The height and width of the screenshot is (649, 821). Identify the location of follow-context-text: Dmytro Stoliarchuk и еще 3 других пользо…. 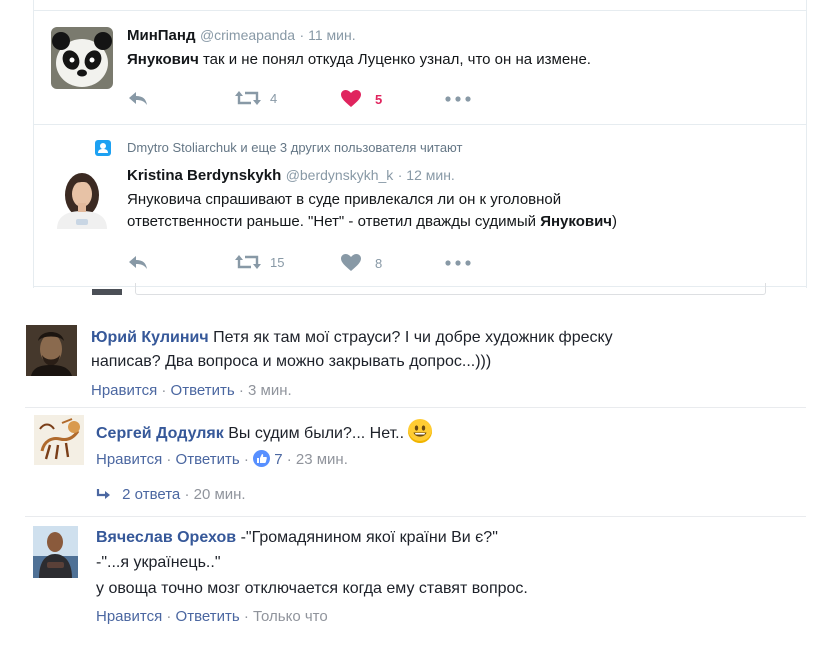
(294, 147).